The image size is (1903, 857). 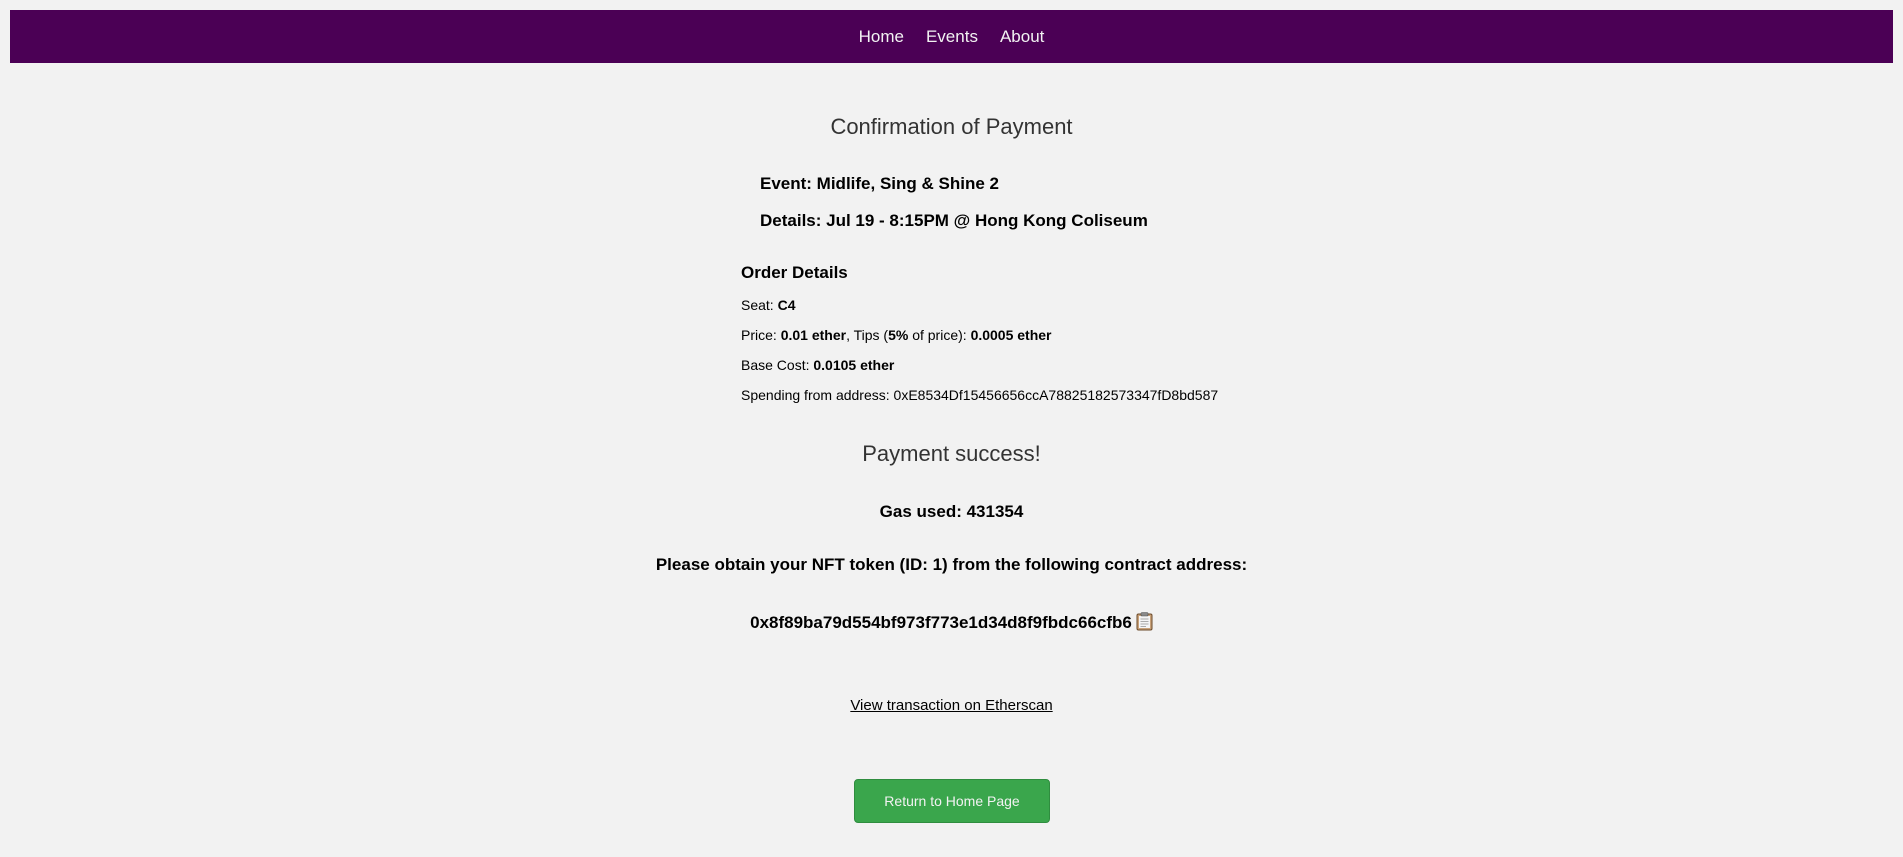 I want to click on seat-value: C4, so click(x=786, y=305).